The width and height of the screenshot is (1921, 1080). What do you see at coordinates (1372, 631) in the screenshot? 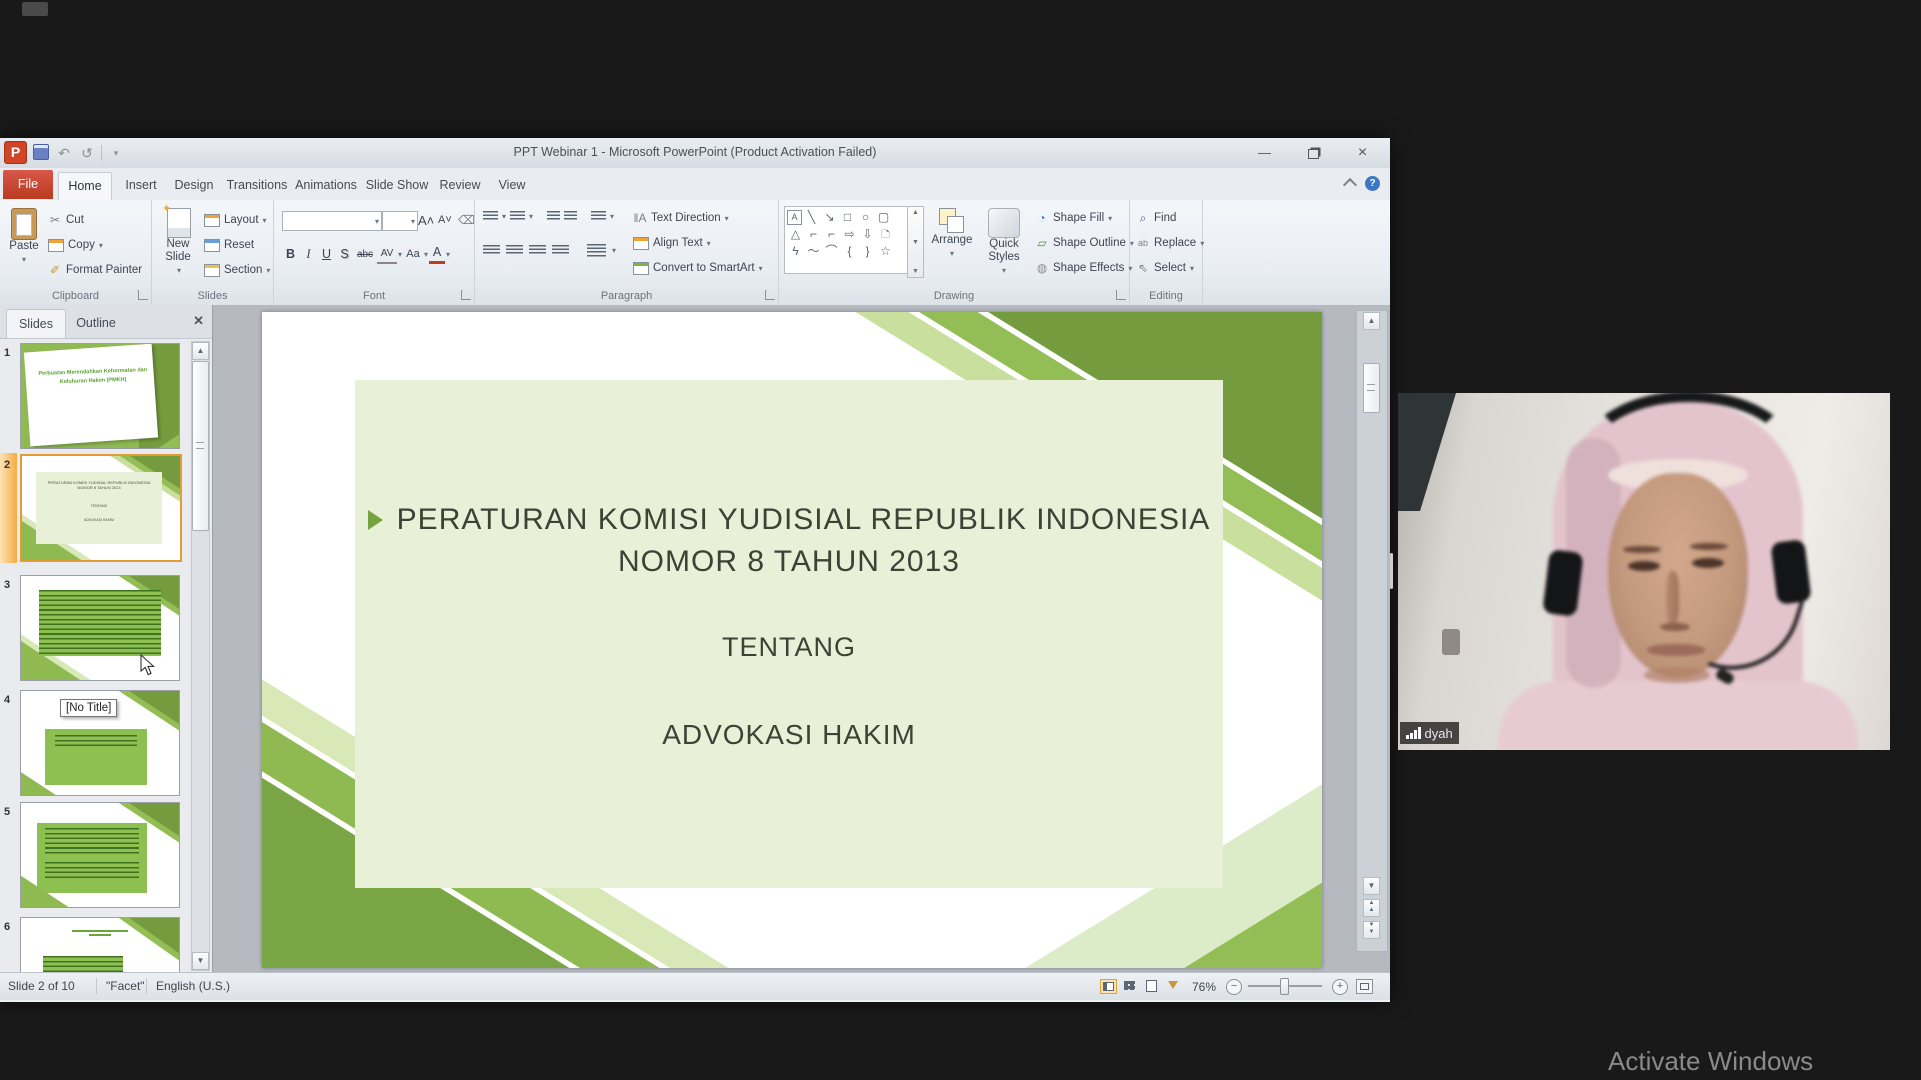
I see `editor-scrollbar: ▲ ▼ ▲ ▲ ▼ ▼` at bounding box center [1372, 631].